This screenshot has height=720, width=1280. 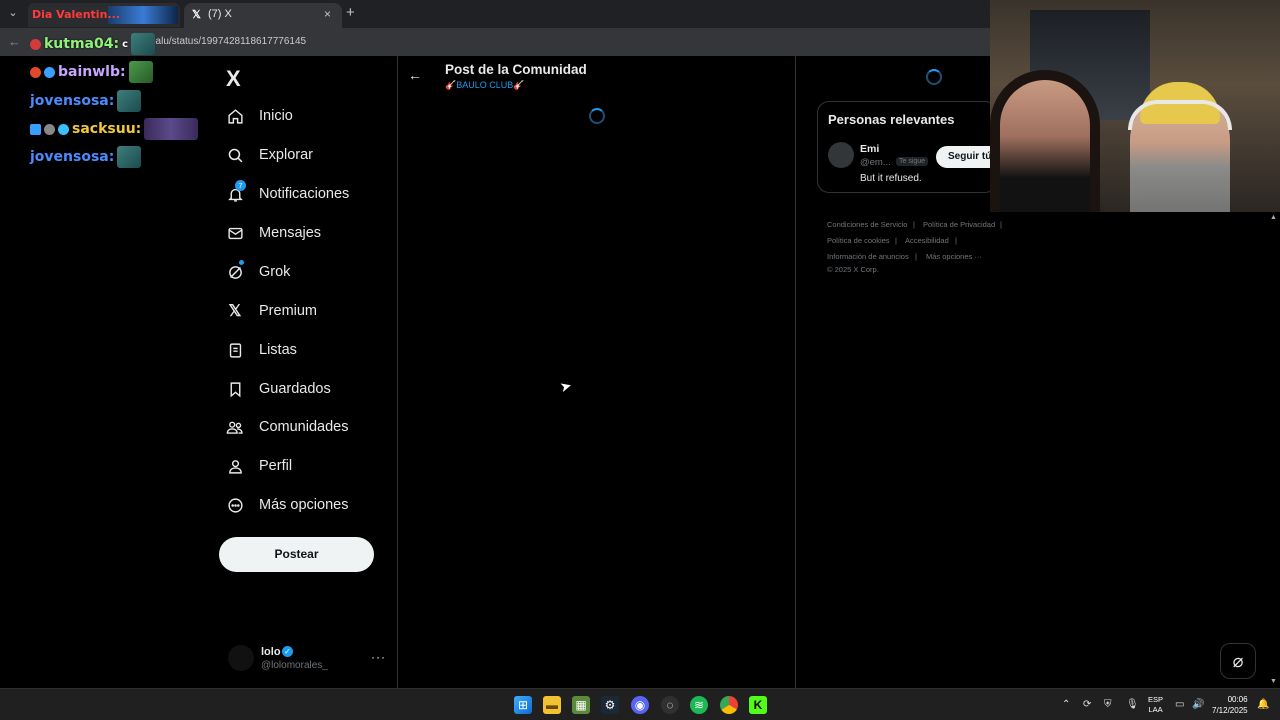 What do you see at coordinates (258, 270) in the screenshot?
I see `sidebar-item-grok: Grok` at bounding box center [258, 270].